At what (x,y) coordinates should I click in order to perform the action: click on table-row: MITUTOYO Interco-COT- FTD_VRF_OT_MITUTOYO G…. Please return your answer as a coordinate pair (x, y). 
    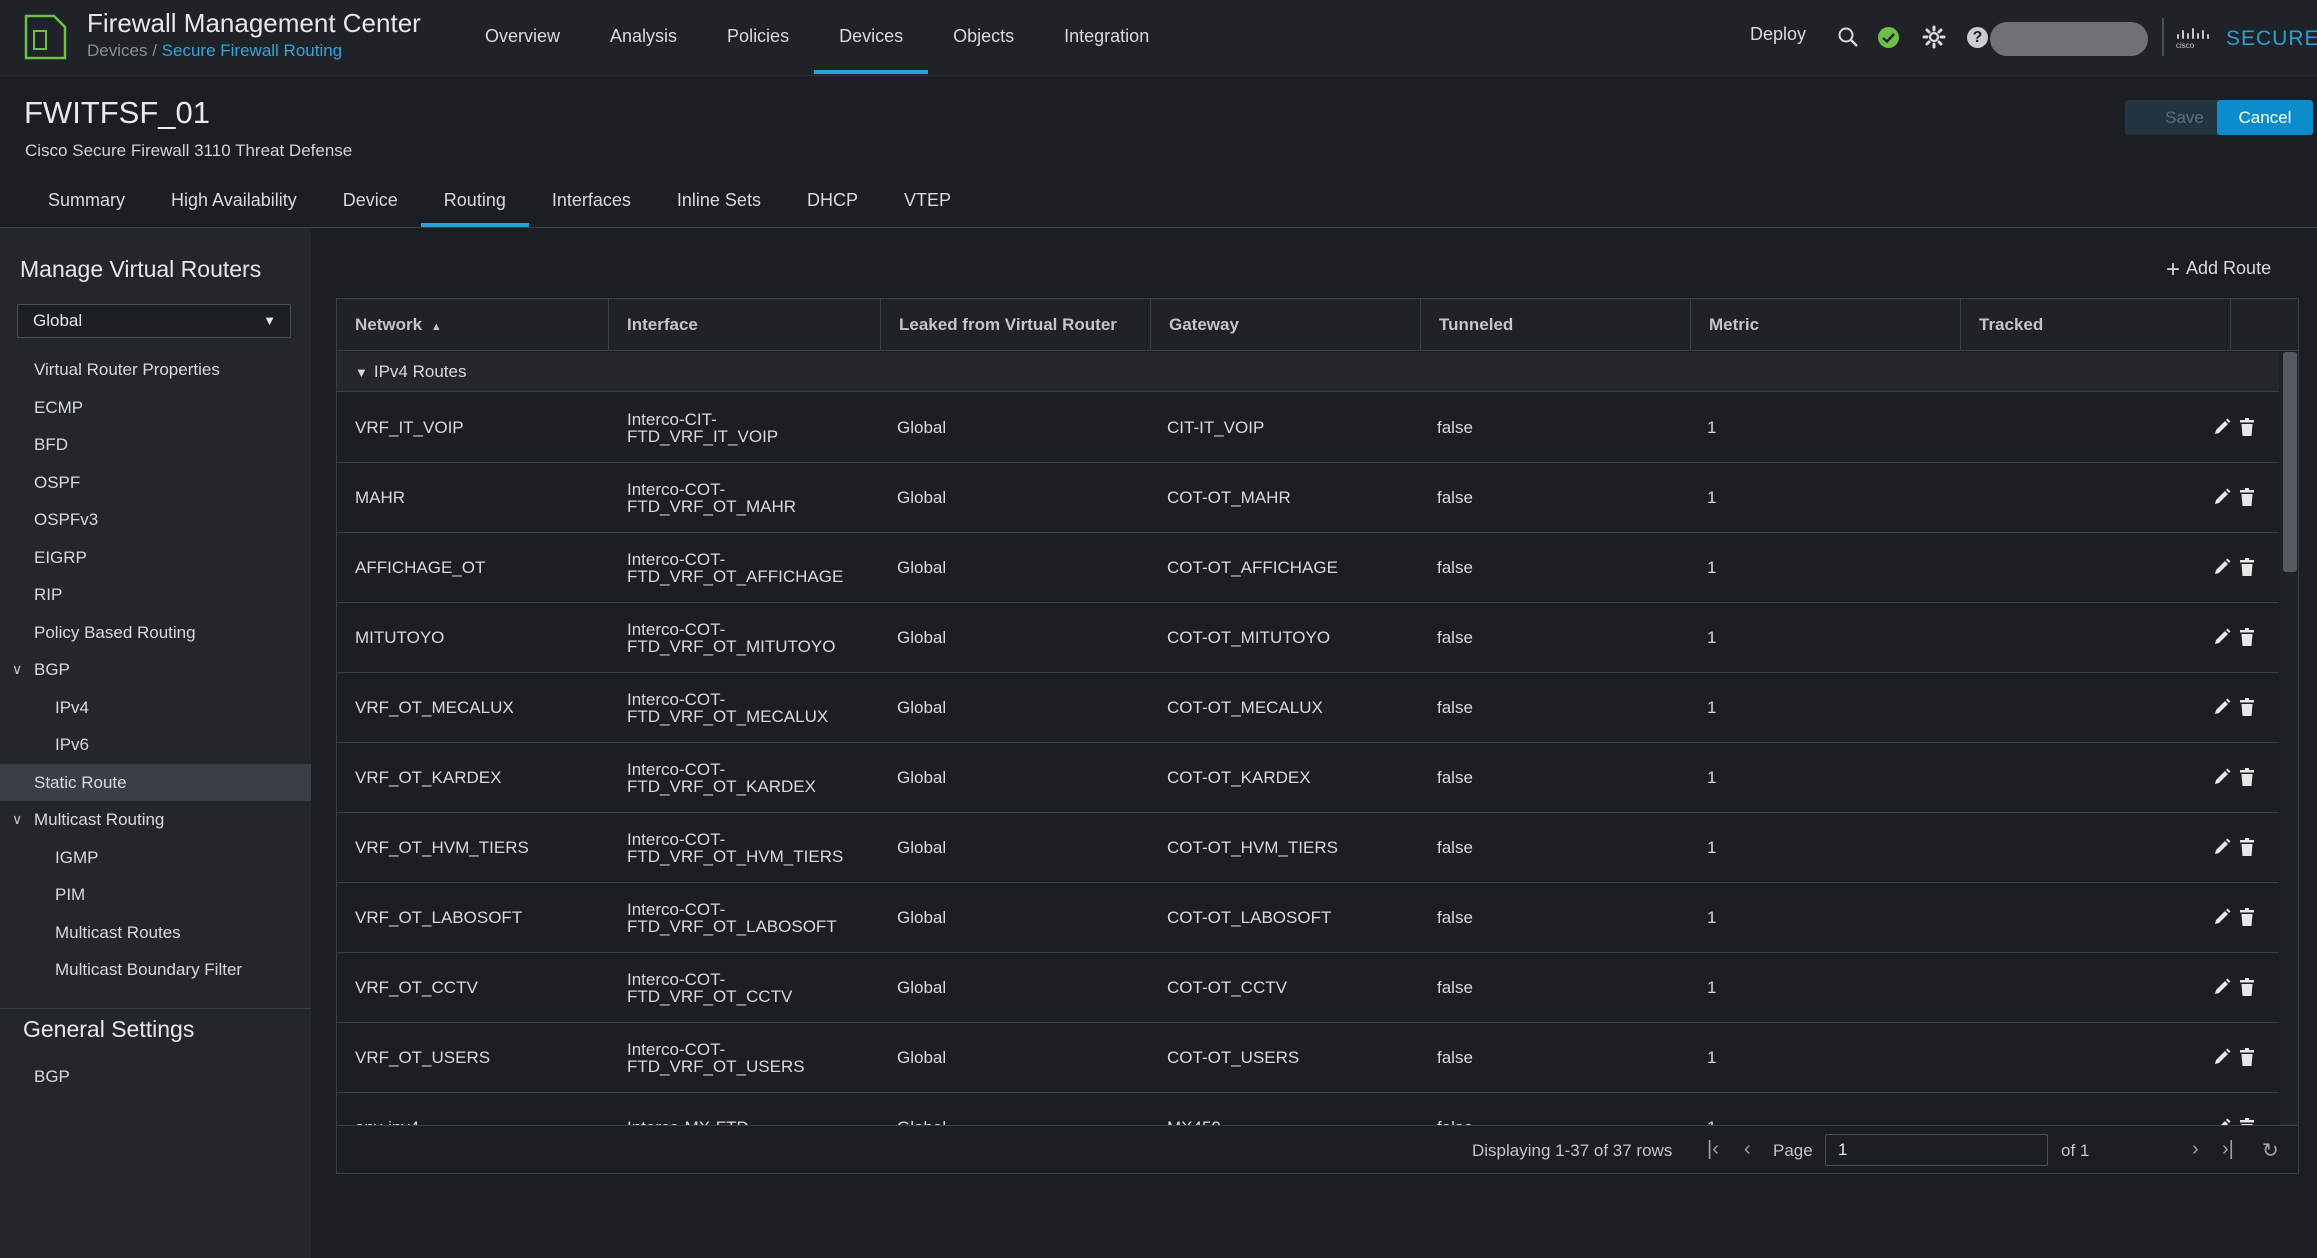
    Looking at the image, I should click on (1308, 638).